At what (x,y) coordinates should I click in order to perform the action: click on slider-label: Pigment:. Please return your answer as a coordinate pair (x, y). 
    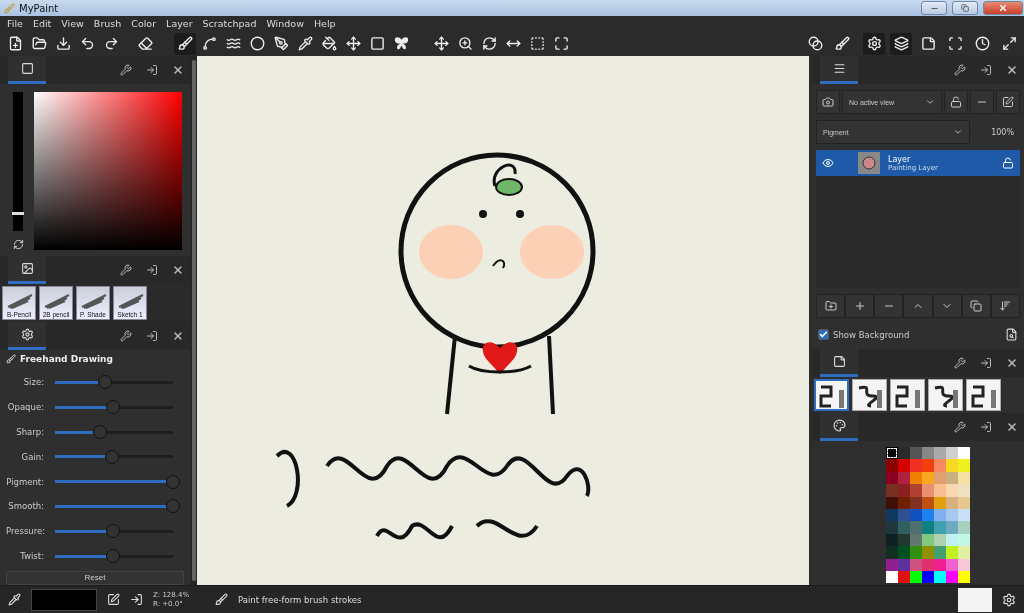
    Looking at the image, I should click on (25, 481).